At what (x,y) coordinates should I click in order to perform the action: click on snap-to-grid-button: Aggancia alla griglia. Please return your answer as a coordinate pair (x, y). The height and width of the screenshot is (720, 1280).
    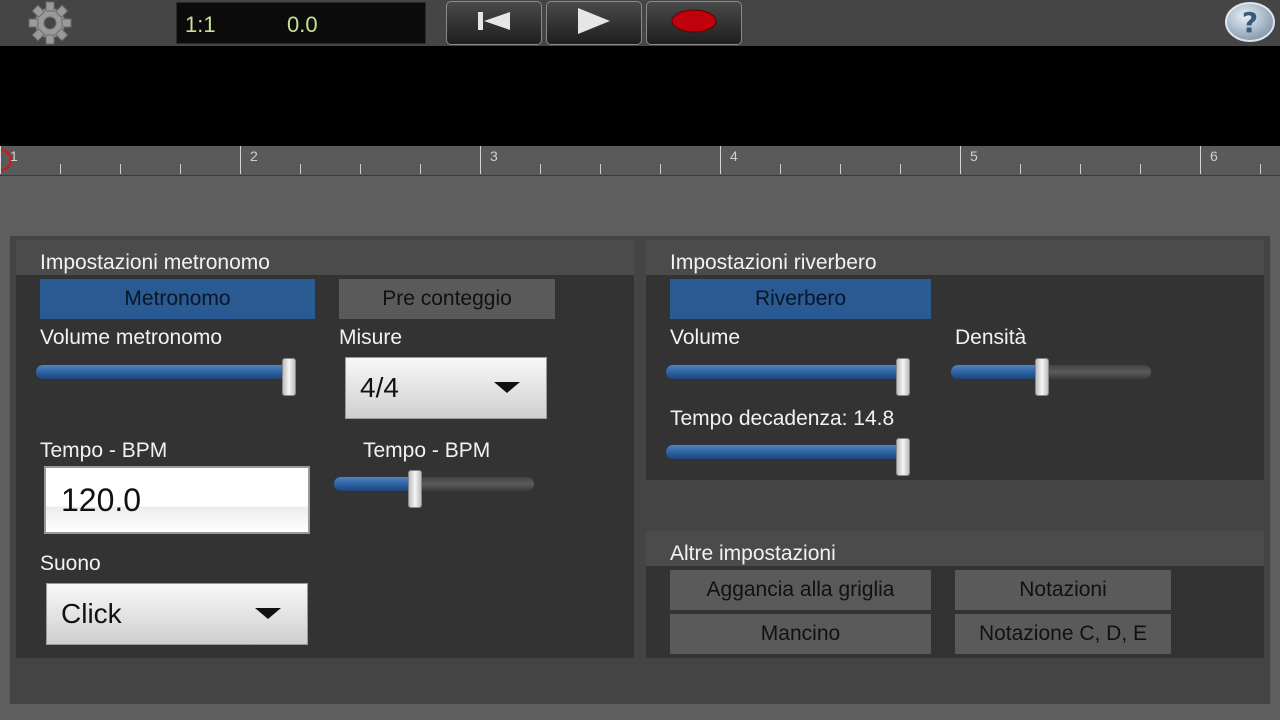
    Looking at the image, I should click on (800, 590).